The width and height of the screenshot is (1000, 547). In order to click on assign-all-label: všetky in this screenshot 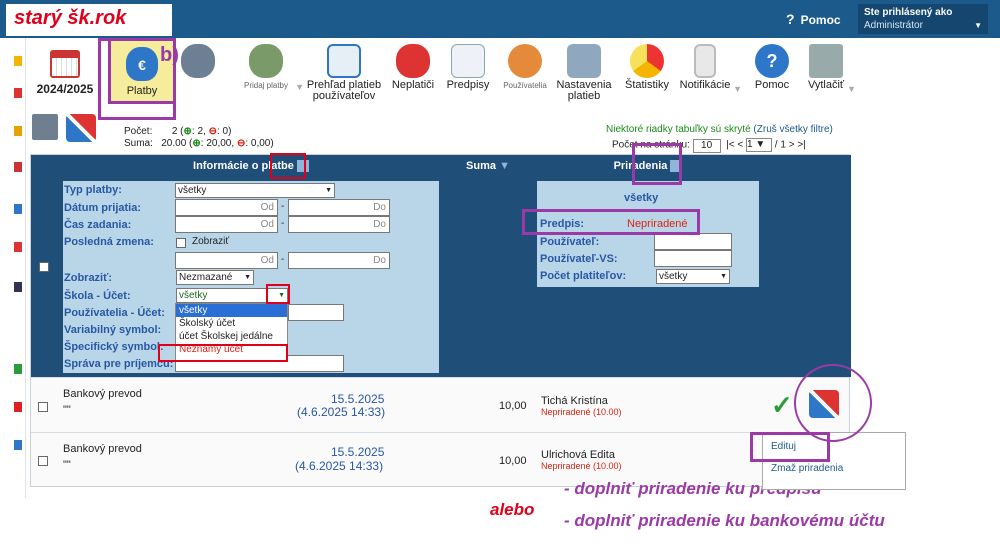, I will do `click(641, 198)`.